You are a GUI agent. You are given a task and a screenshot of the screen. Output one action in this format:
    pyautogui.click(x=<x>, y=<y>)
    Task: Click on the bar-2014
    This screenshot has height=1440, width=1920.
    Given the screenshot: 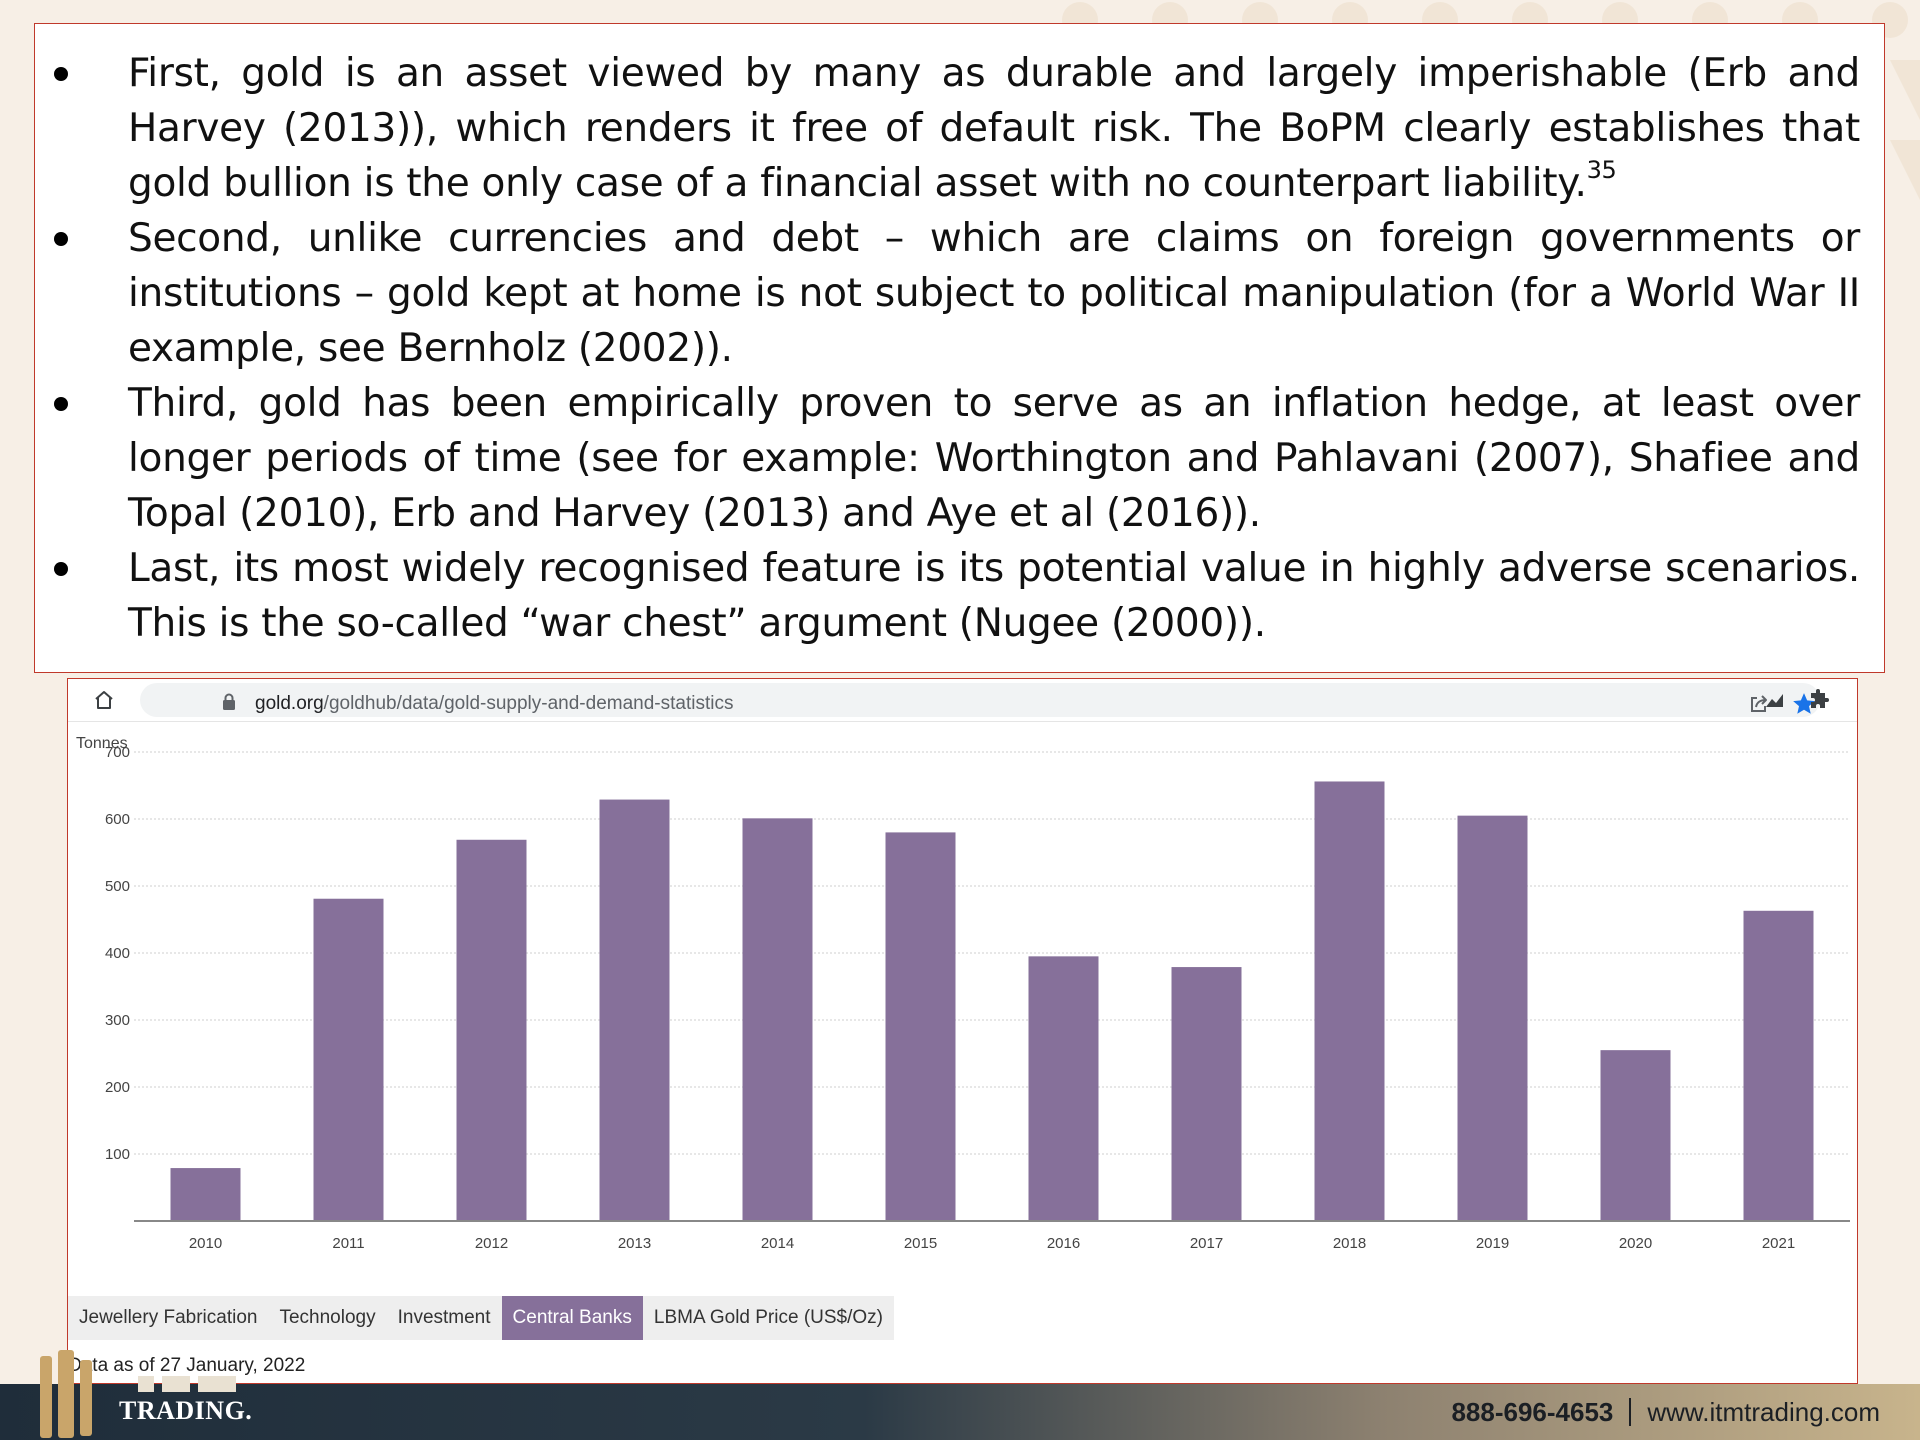 What is the action you would take?
    pyautogui.click(x=777, y=1019)
    